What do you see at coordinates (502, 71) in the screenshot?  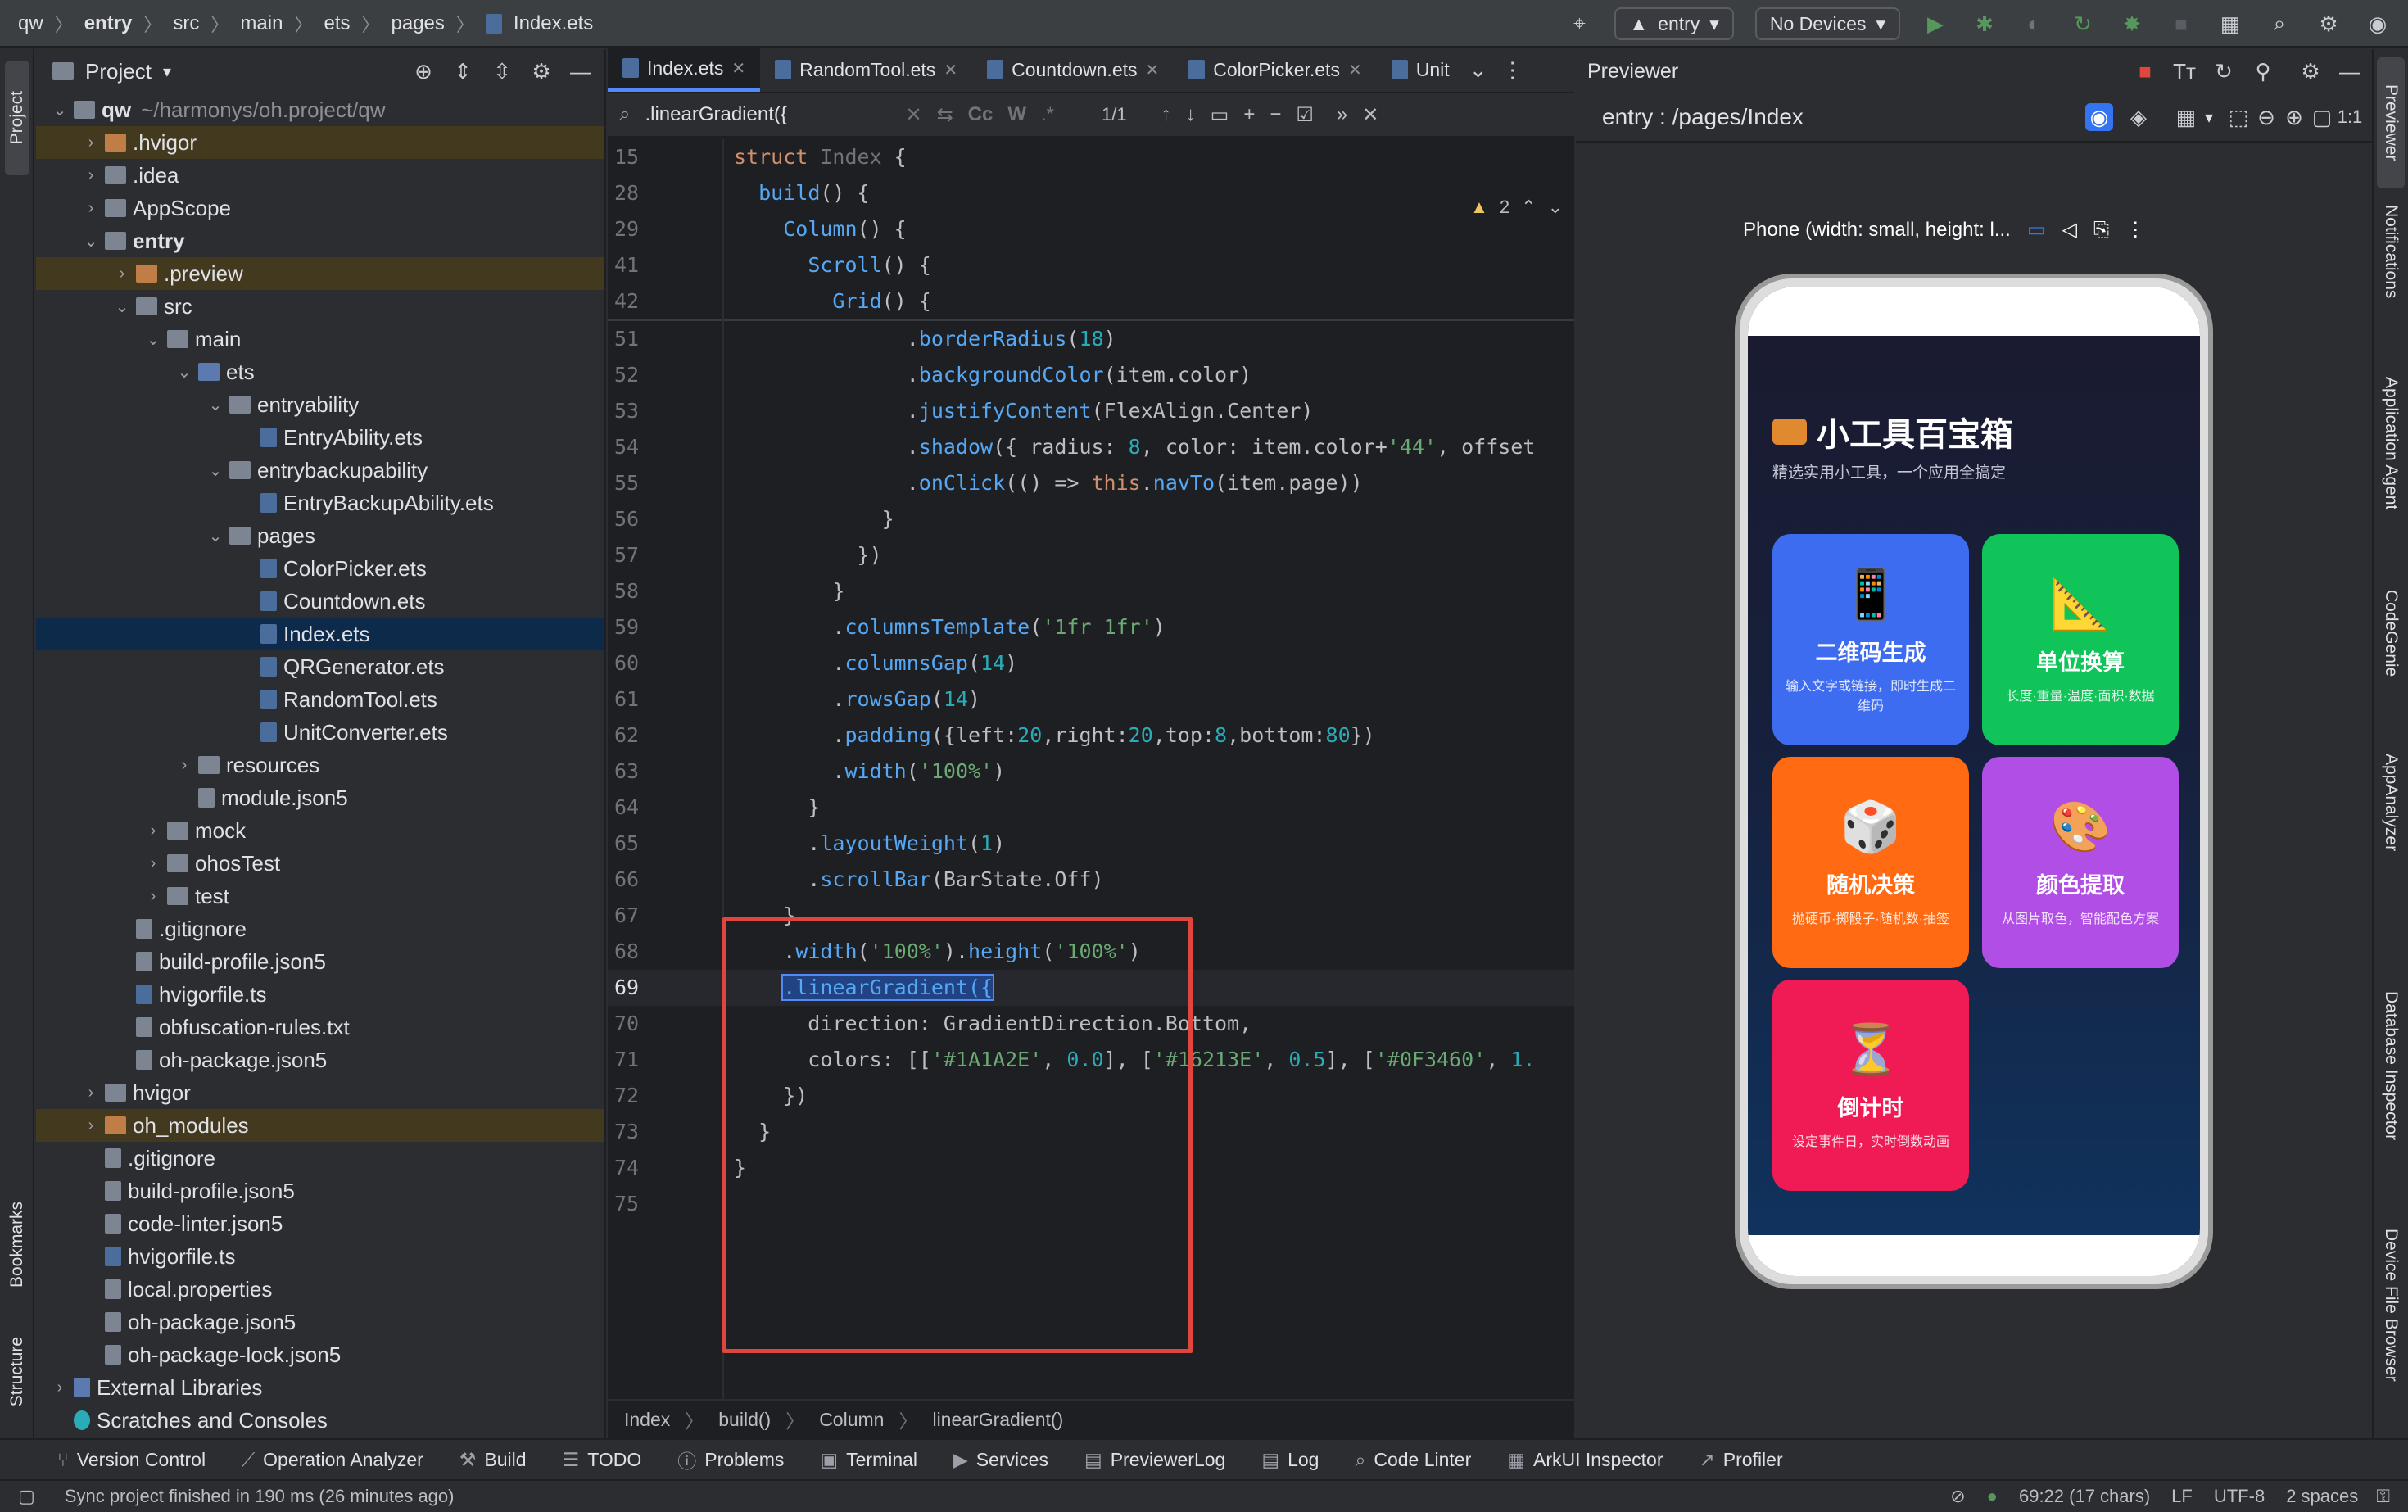 I see `collapse-all-icon: ⇳` at bounding box center [502, 71].